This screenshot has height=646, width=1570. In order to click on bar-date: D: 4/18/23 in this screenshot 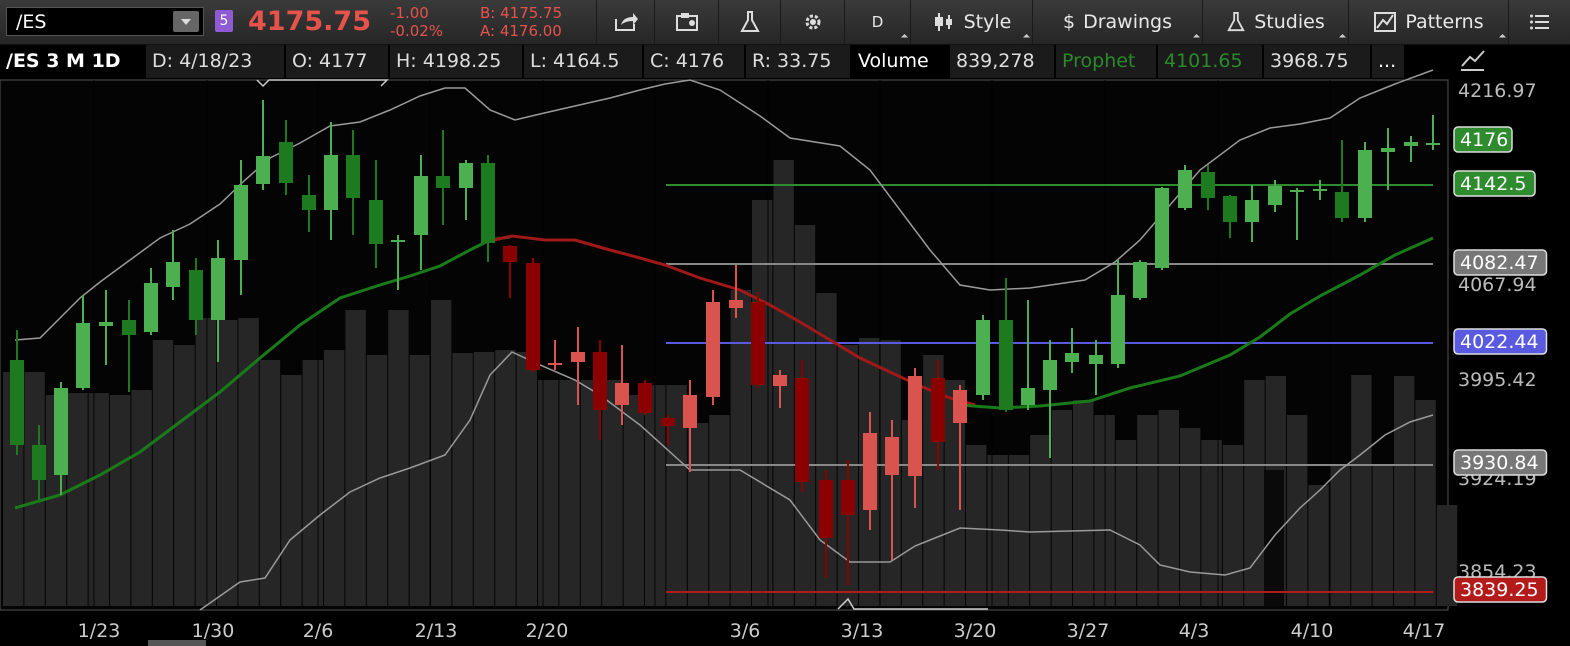, I will do `click(216, 61)`.